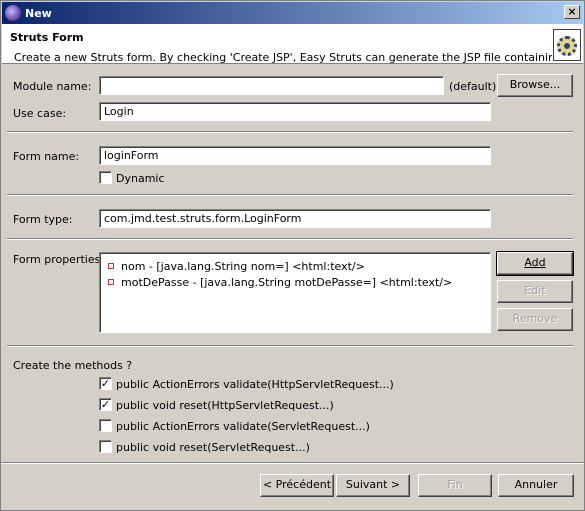  What do you see at coordinates (572, 12) in the screenshot?
I see `close-button: ×` at bounding box center [572, 12].